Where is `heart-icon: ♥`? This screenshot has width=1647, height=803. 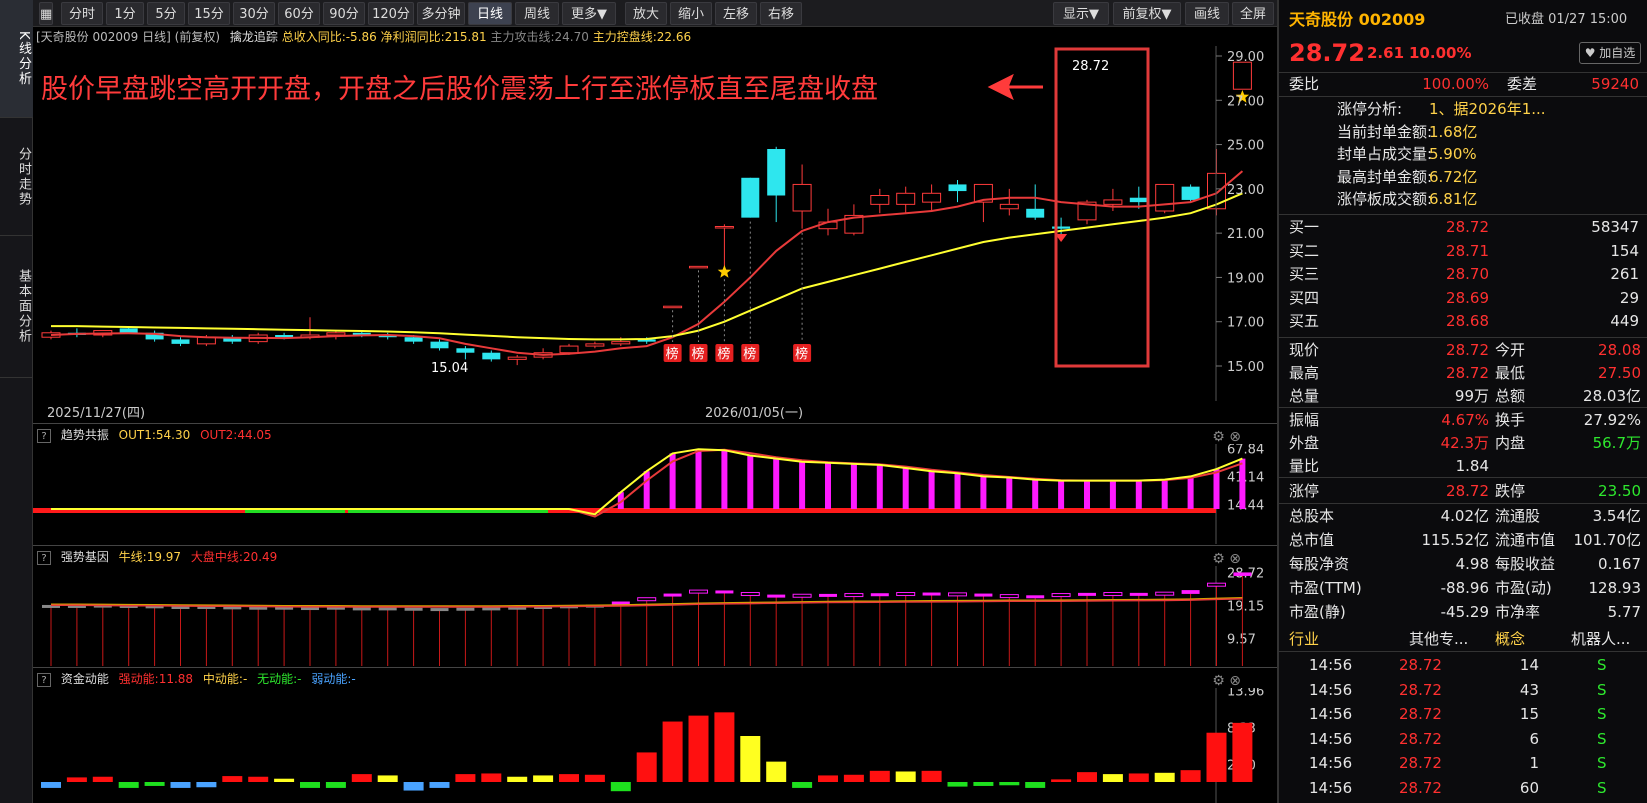 heart-icon: ♥ is located at coordinates (1590, 53).